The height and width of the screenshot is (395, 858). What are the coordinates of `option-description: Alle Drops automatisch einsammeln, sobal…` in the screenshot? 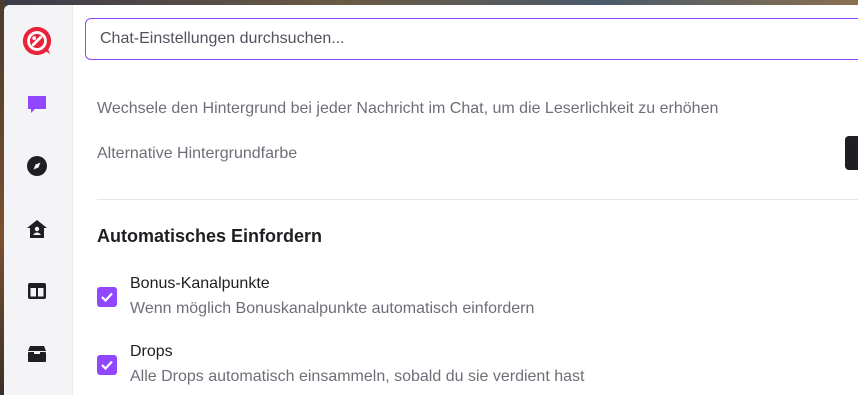 It's located at (357, 376).